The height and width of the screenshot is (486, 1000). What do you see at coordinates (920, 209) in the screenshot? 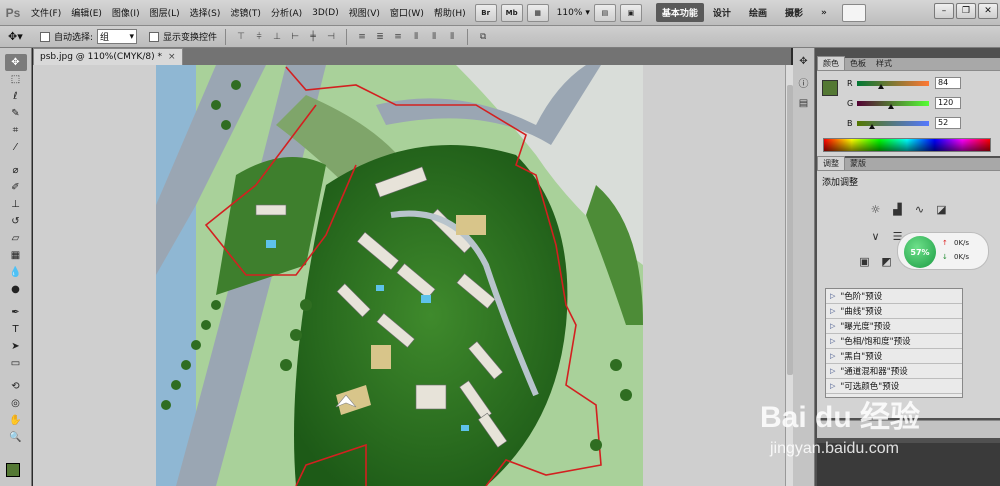
I see `curves-icon: ∿` at bounding box center [920, 209].